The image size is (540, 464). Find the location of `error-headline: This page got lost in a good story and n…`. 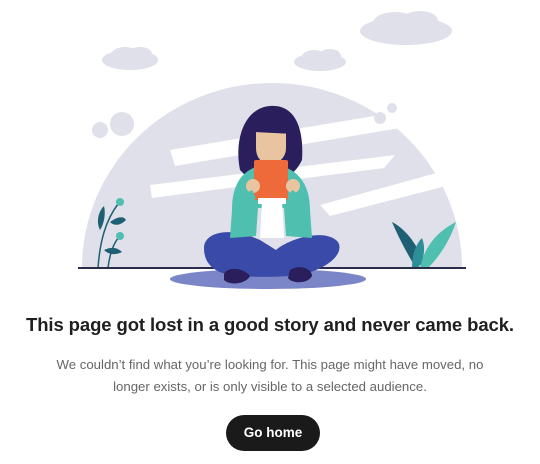

error-headline: This page got lost in a good story and n… is located at coordinates (270, 324).